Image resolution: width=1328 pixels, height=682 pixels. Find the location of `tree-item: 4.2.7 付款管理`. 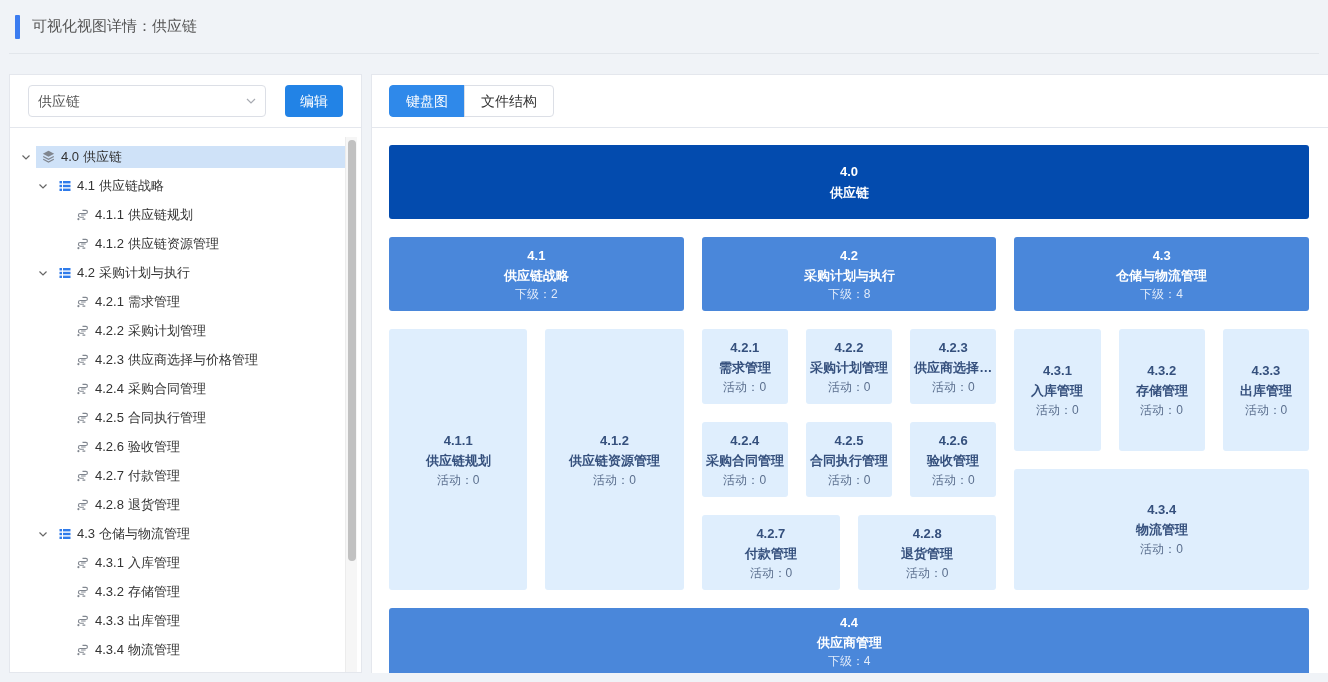

tree-item: 4.2.7 付款管理 is located at coordinates (207, 475).